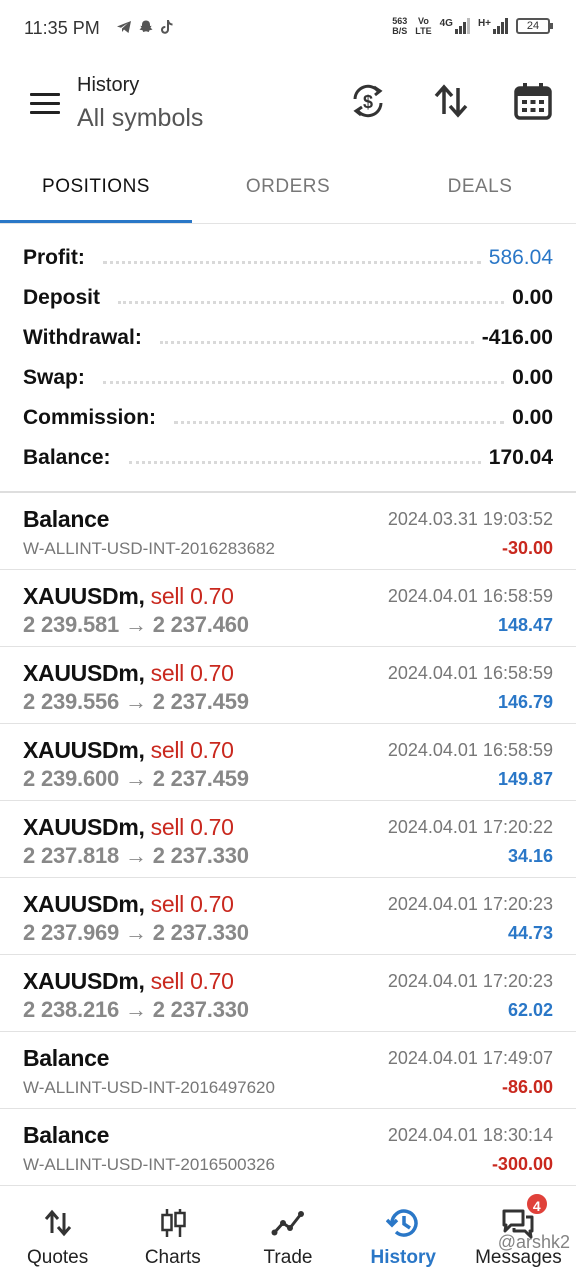 This screenshot has width=576, height=1280. Describe the element at coordinates (532, 417) in the screenshot. I see `commission-value: 0.00` at that location.